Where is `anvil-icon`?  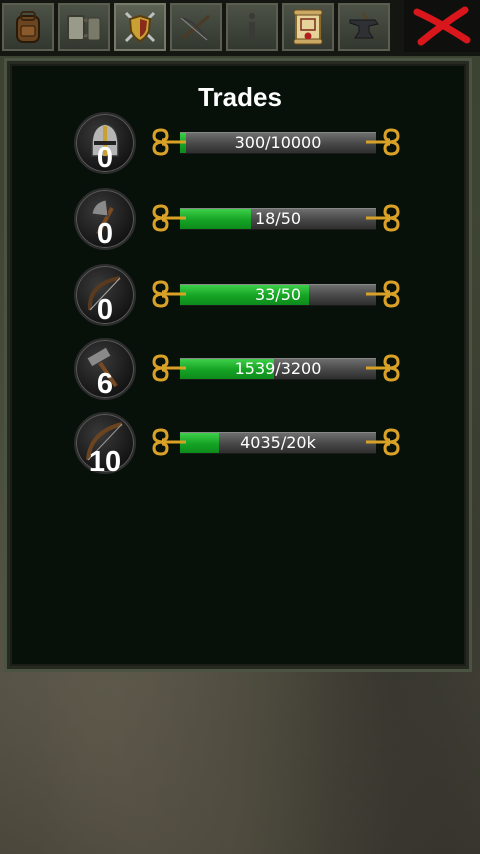 anvil-icon is located at coordinates (364, 25).